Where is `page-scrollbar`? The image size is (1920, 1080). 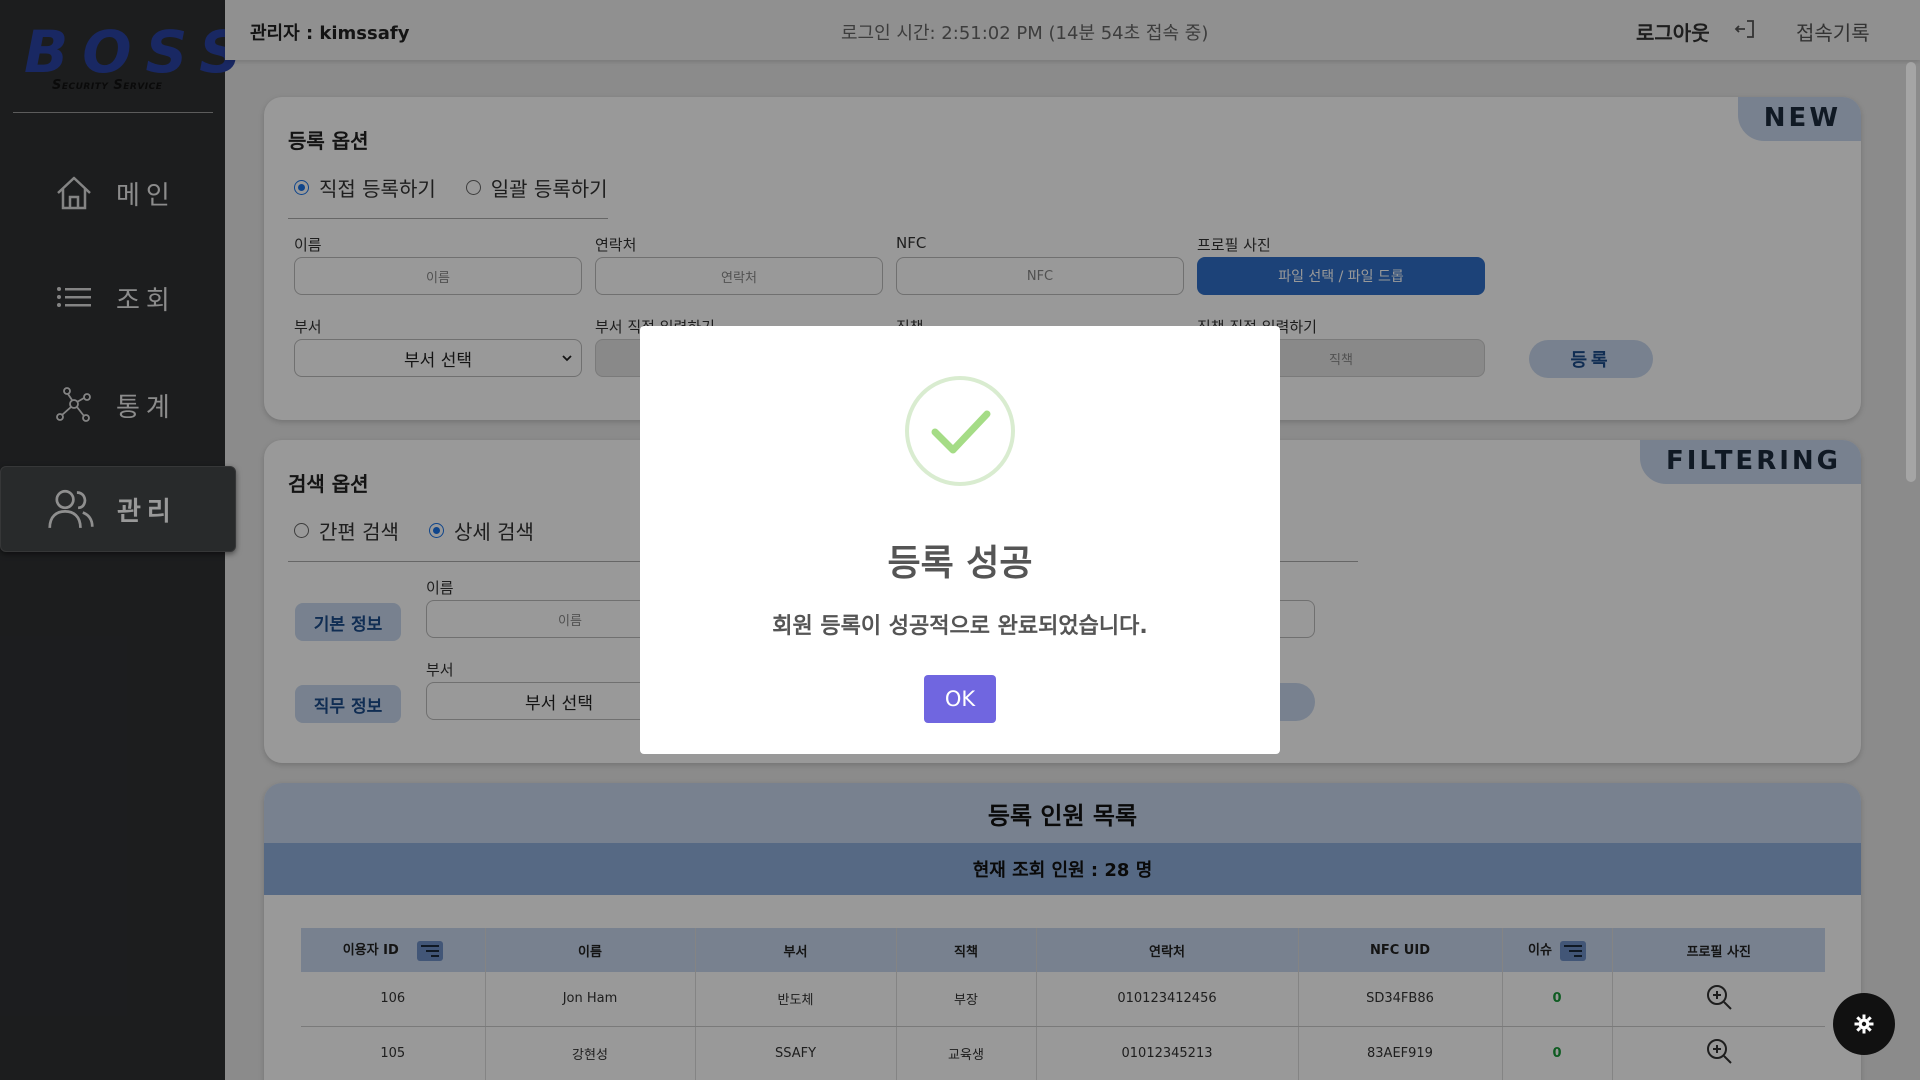 page-scrollbar is located at coordinates (1911, 272).